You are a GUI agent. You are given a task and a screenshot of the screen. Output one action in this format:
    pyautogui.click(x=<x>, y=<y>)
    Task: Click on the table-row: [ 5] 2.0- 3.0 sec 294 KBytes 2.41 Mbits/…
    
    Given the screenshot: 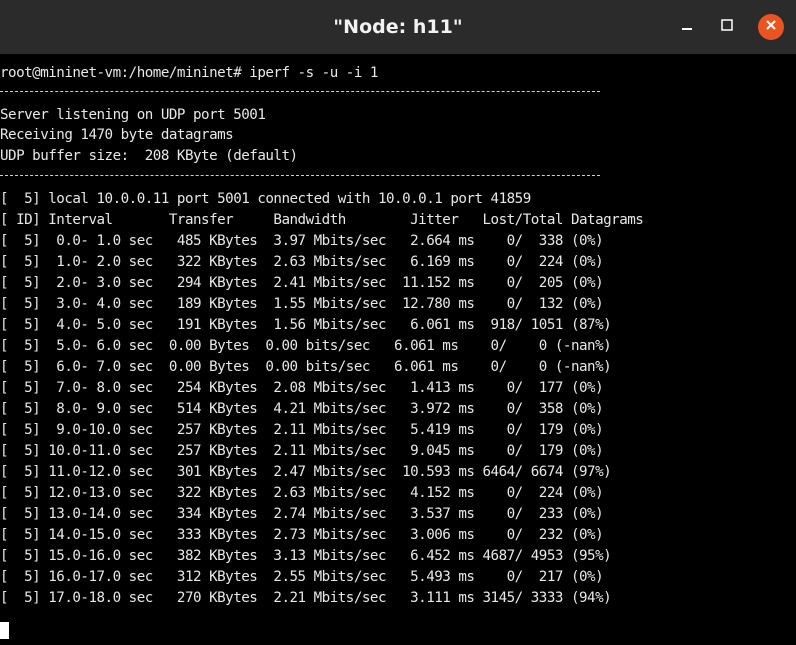 What is the action you would take?
    pyautogui.click(x=302, y=283)
    